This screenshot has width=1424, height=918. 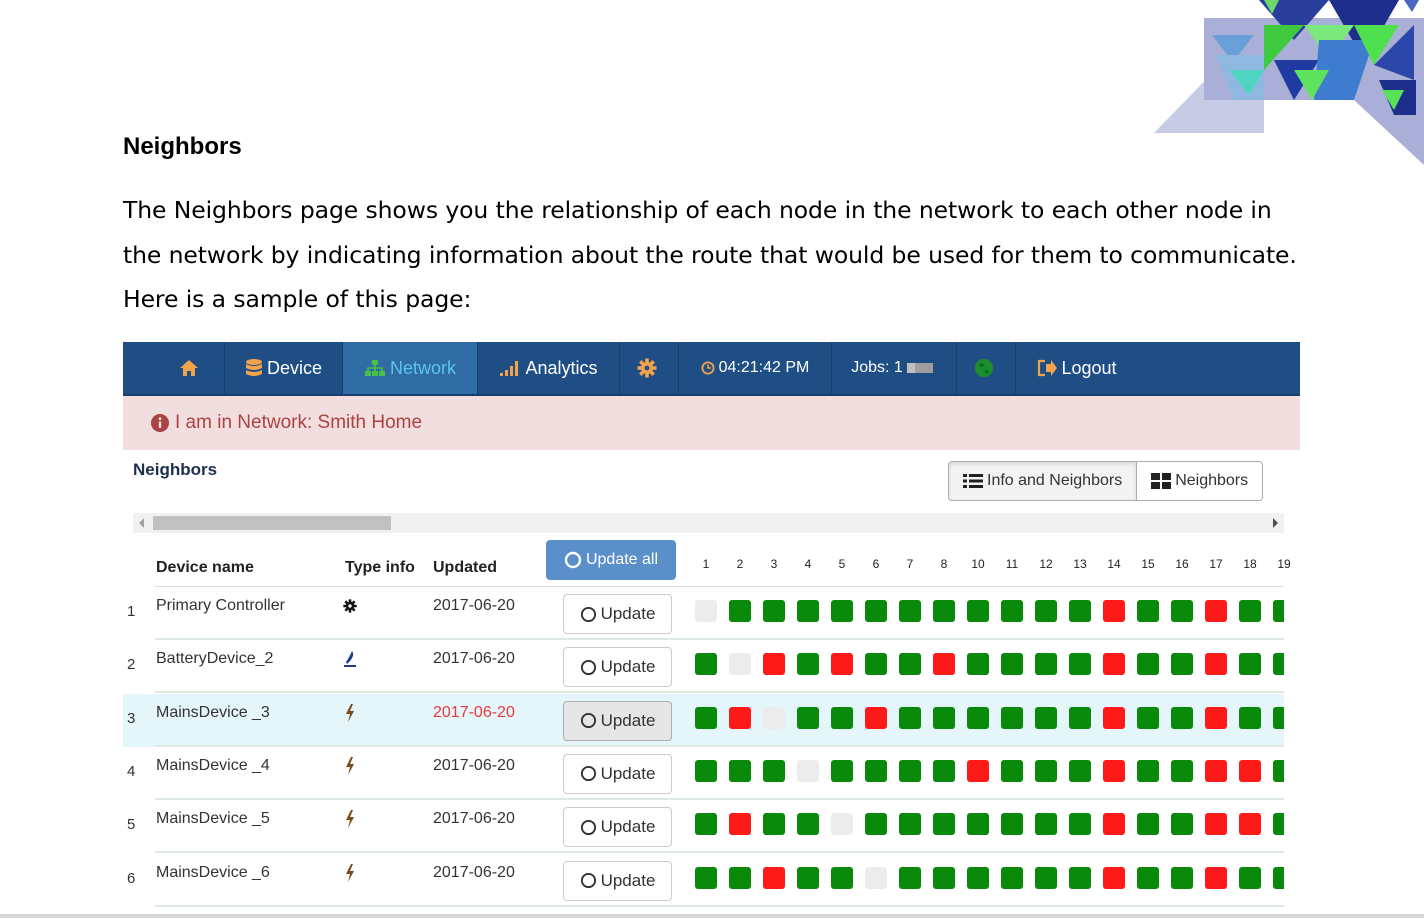 I want to click on table-row: 2 BatteryDevice_2 2017-06-20 Update, so click(x=703, y=667).